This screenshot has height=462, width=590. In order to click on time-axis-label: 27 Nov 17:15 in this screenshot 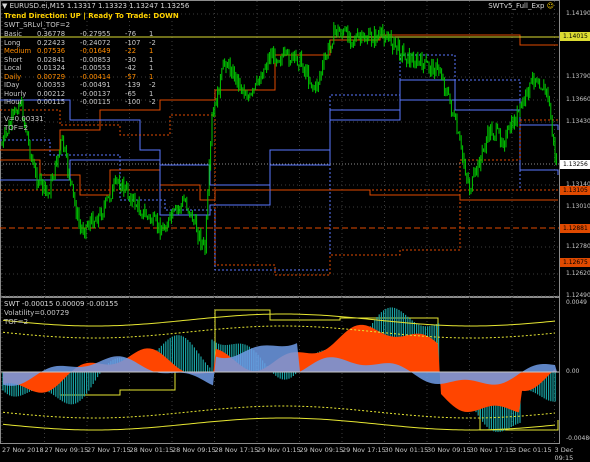, I will do `click(109, 450)`.